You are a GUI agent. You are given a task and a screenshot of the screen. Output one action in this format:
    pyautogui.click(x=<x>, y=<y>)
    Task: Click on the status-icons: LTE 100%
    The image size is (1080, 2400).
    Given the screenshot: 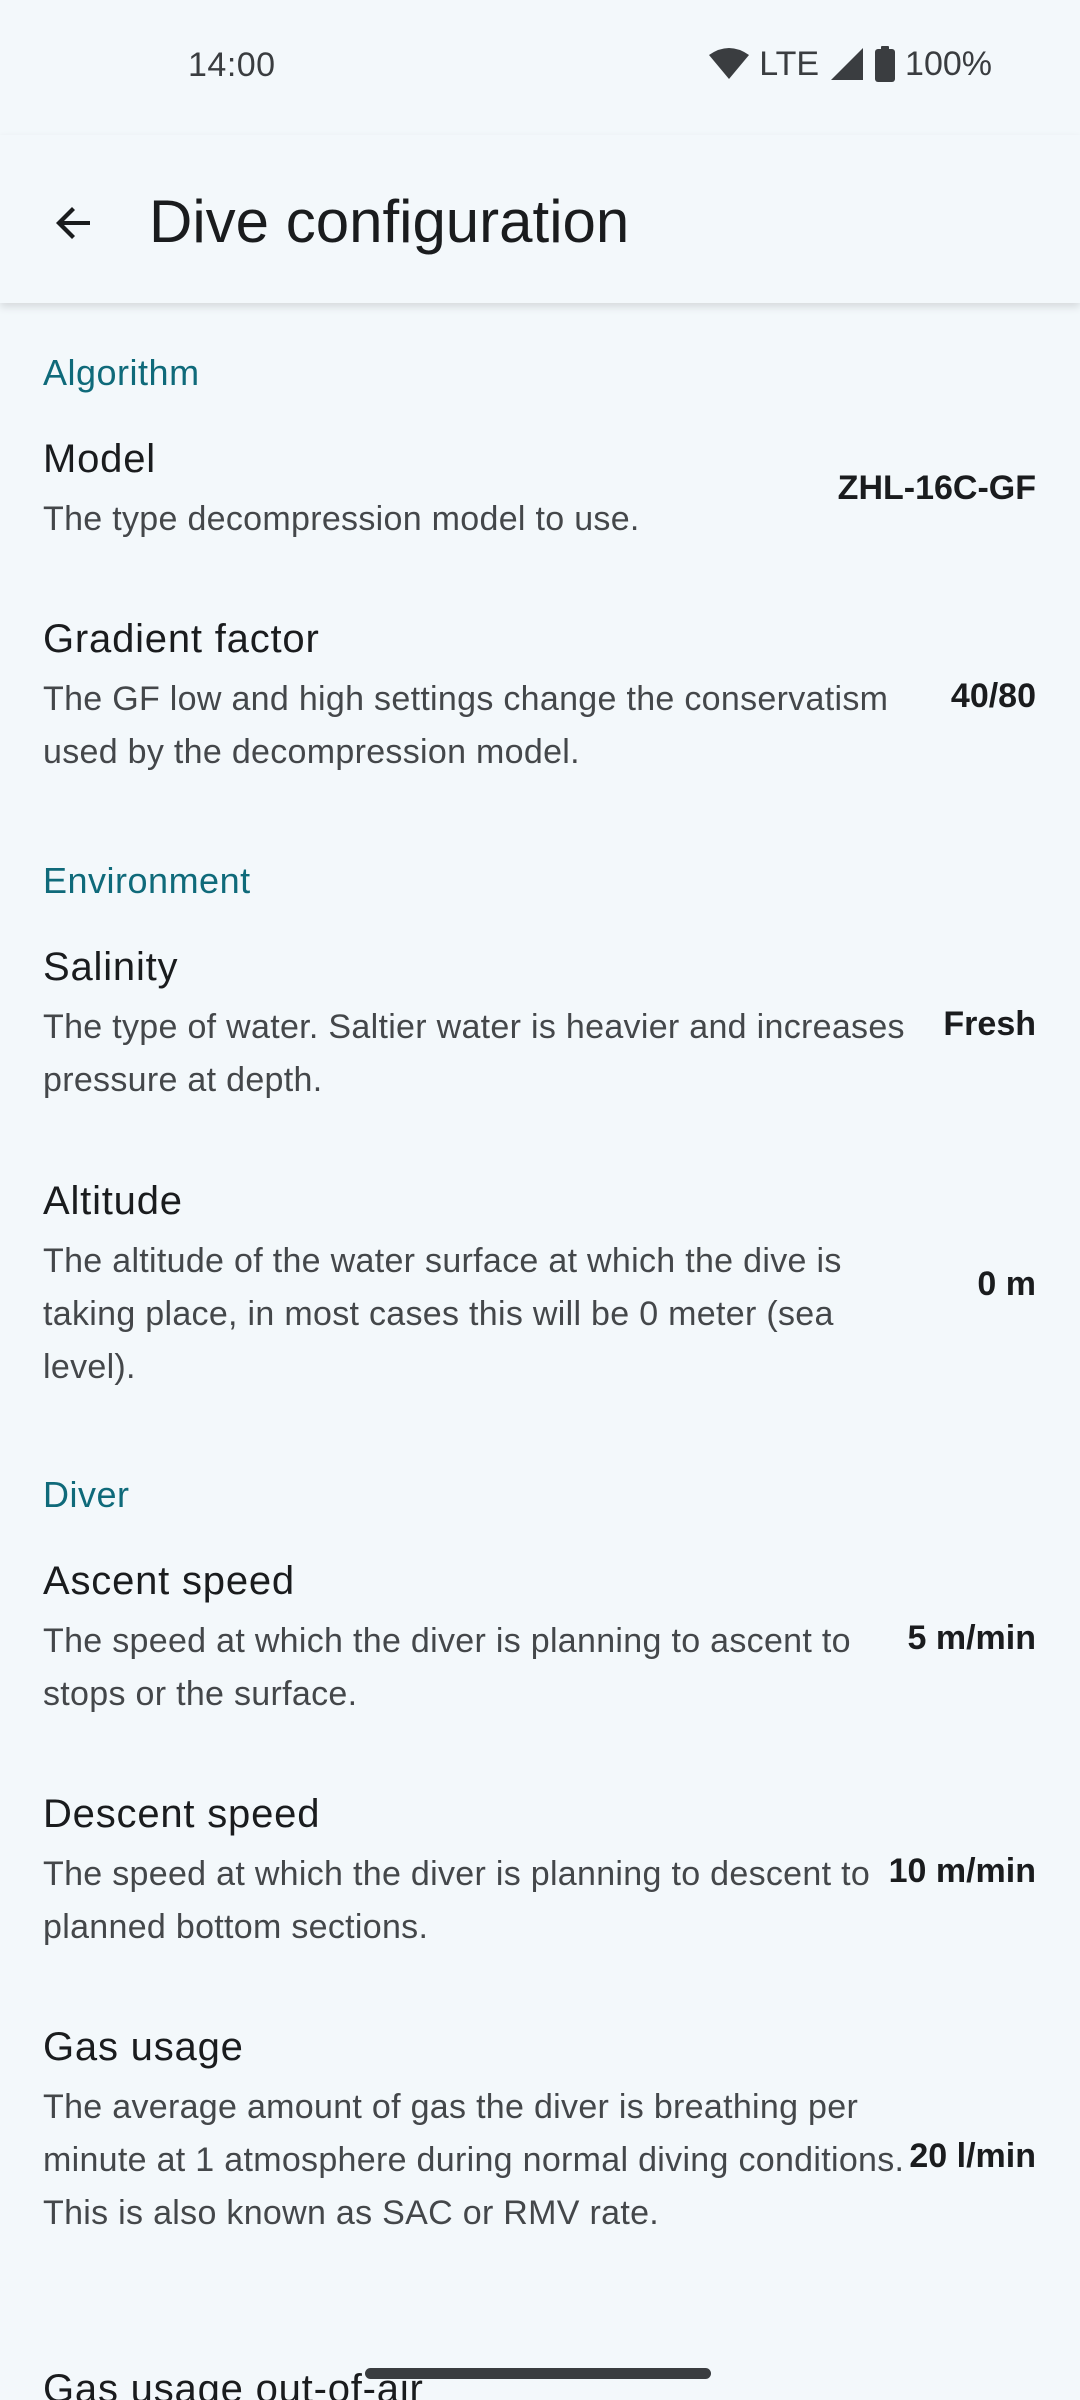 What is the action you would take?
    pyautogui.click(x=850, y=64)
    